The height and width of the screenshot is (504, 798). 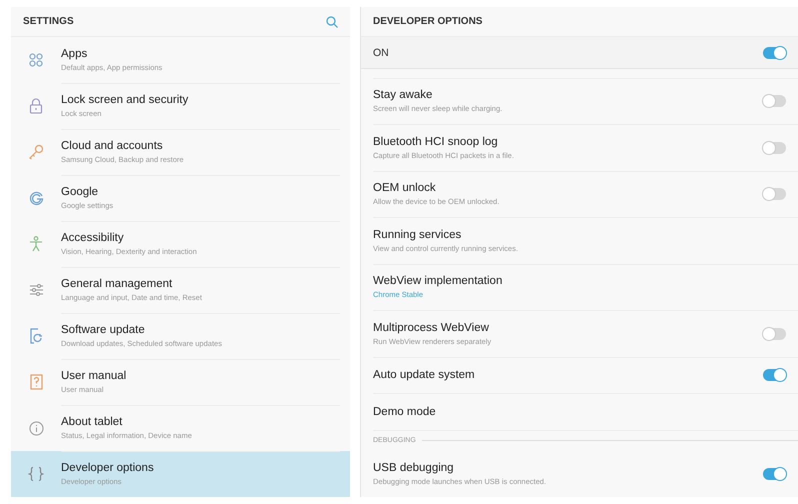 I want to click on braces-icon, so click(x=36, y=474).